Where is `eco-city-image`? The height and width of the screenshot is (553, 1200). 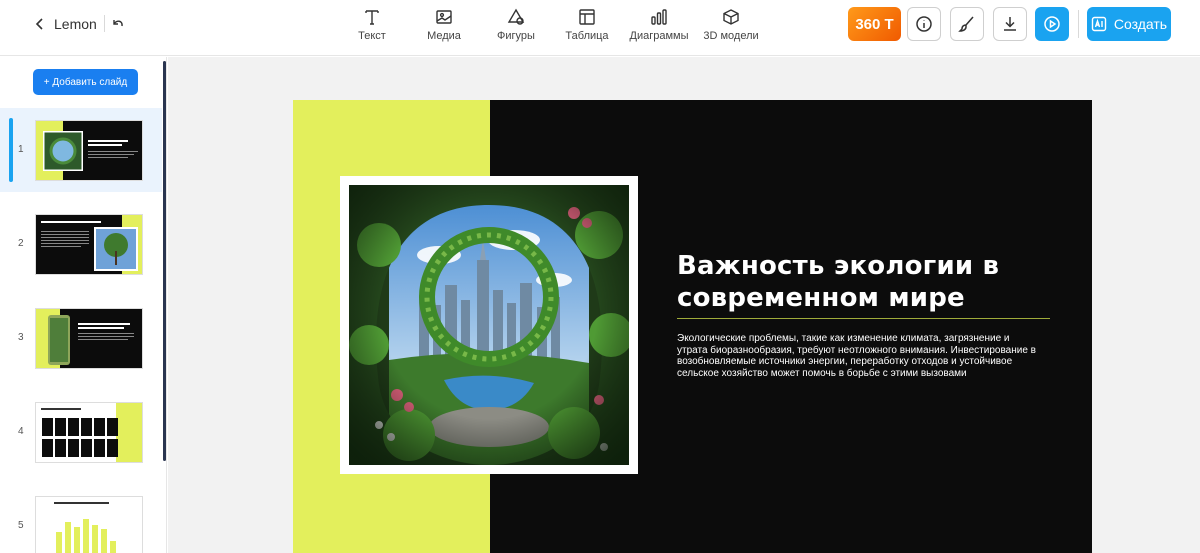 eco-city-image is located at coordinates (489, 325).